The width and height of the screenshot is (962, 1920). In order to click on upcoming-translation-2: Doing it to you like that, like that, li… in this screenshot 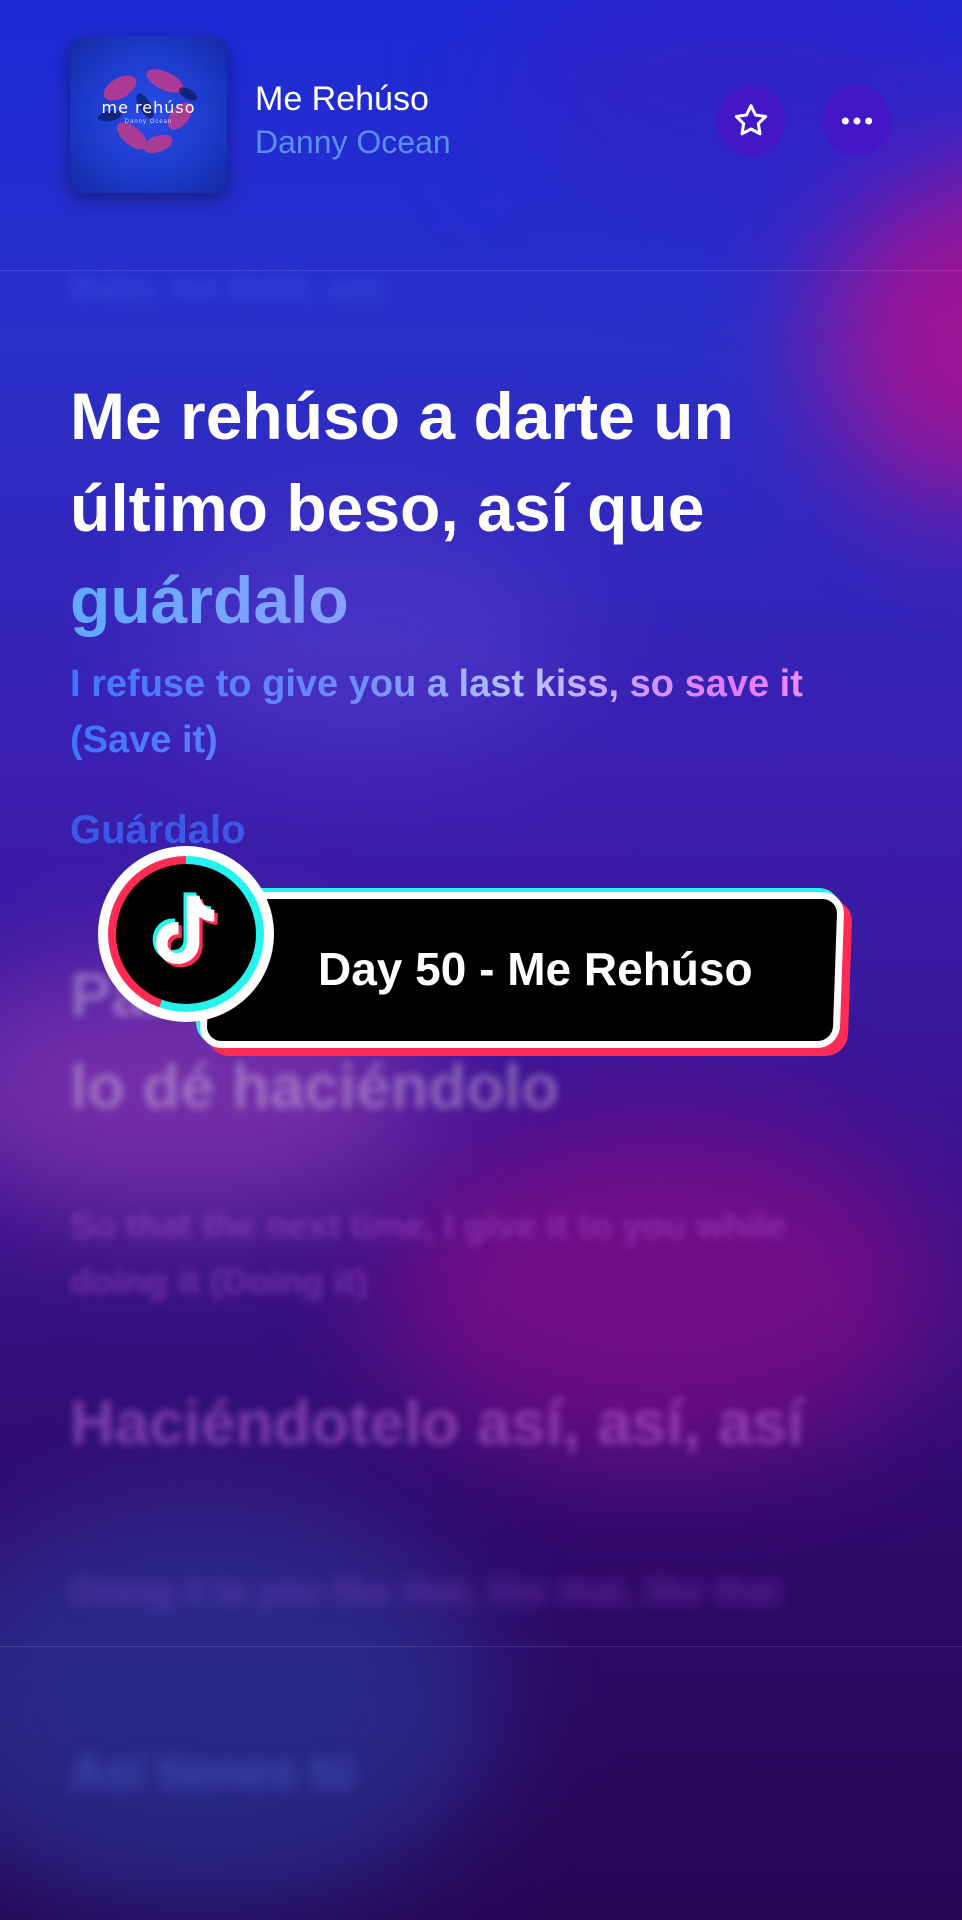, I will do `click(425, 1590)`.